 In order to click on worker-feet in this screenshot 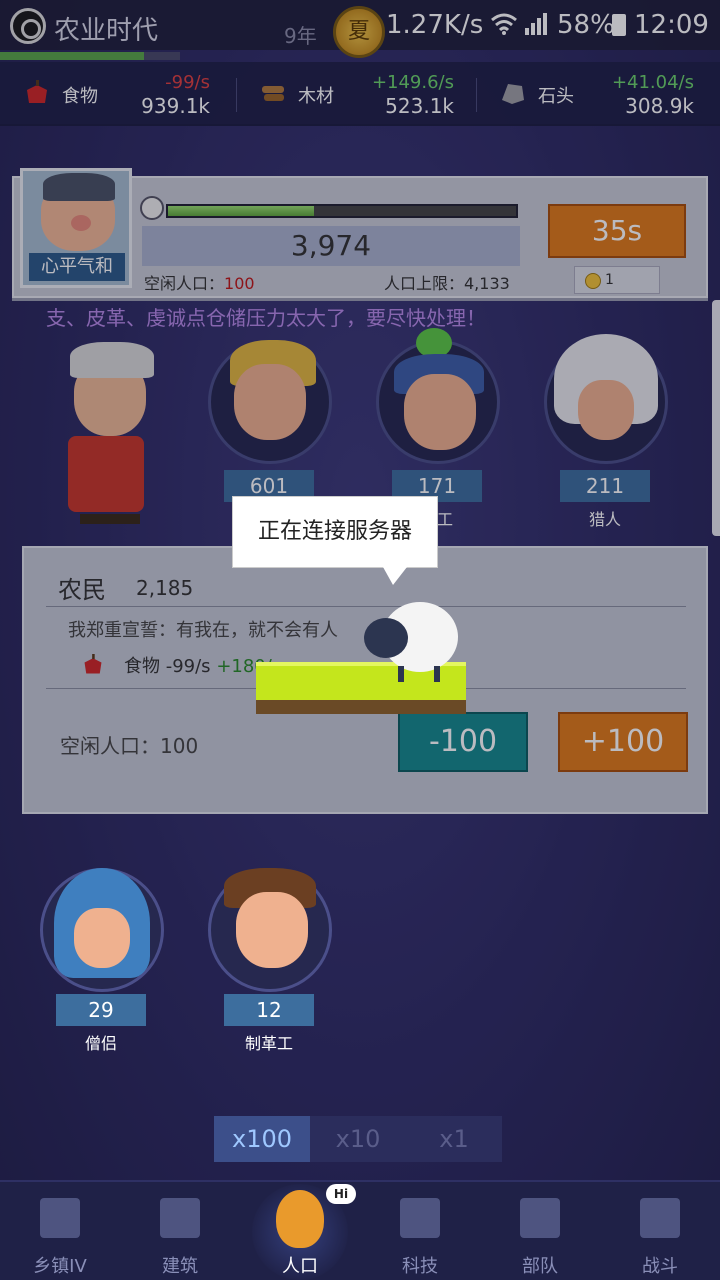, I will do `click(110, 519)`.